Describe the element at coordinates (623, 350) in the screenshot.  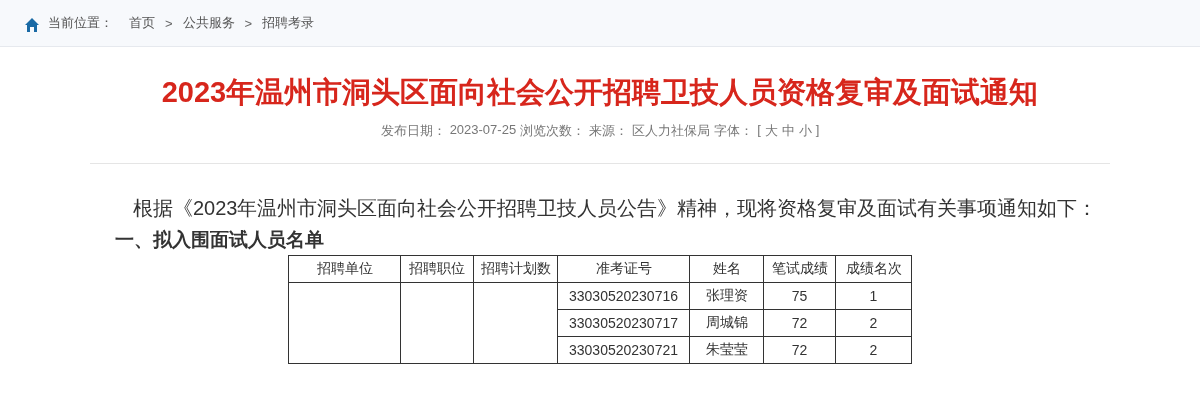
I see `table-cell: 33030520230721` at that location.